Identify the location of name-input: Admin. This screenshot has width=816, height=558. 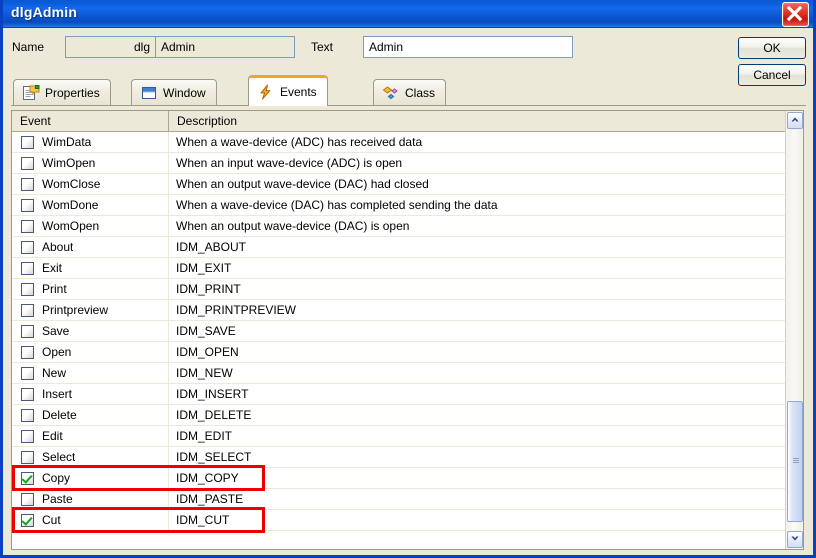
(225, 47).